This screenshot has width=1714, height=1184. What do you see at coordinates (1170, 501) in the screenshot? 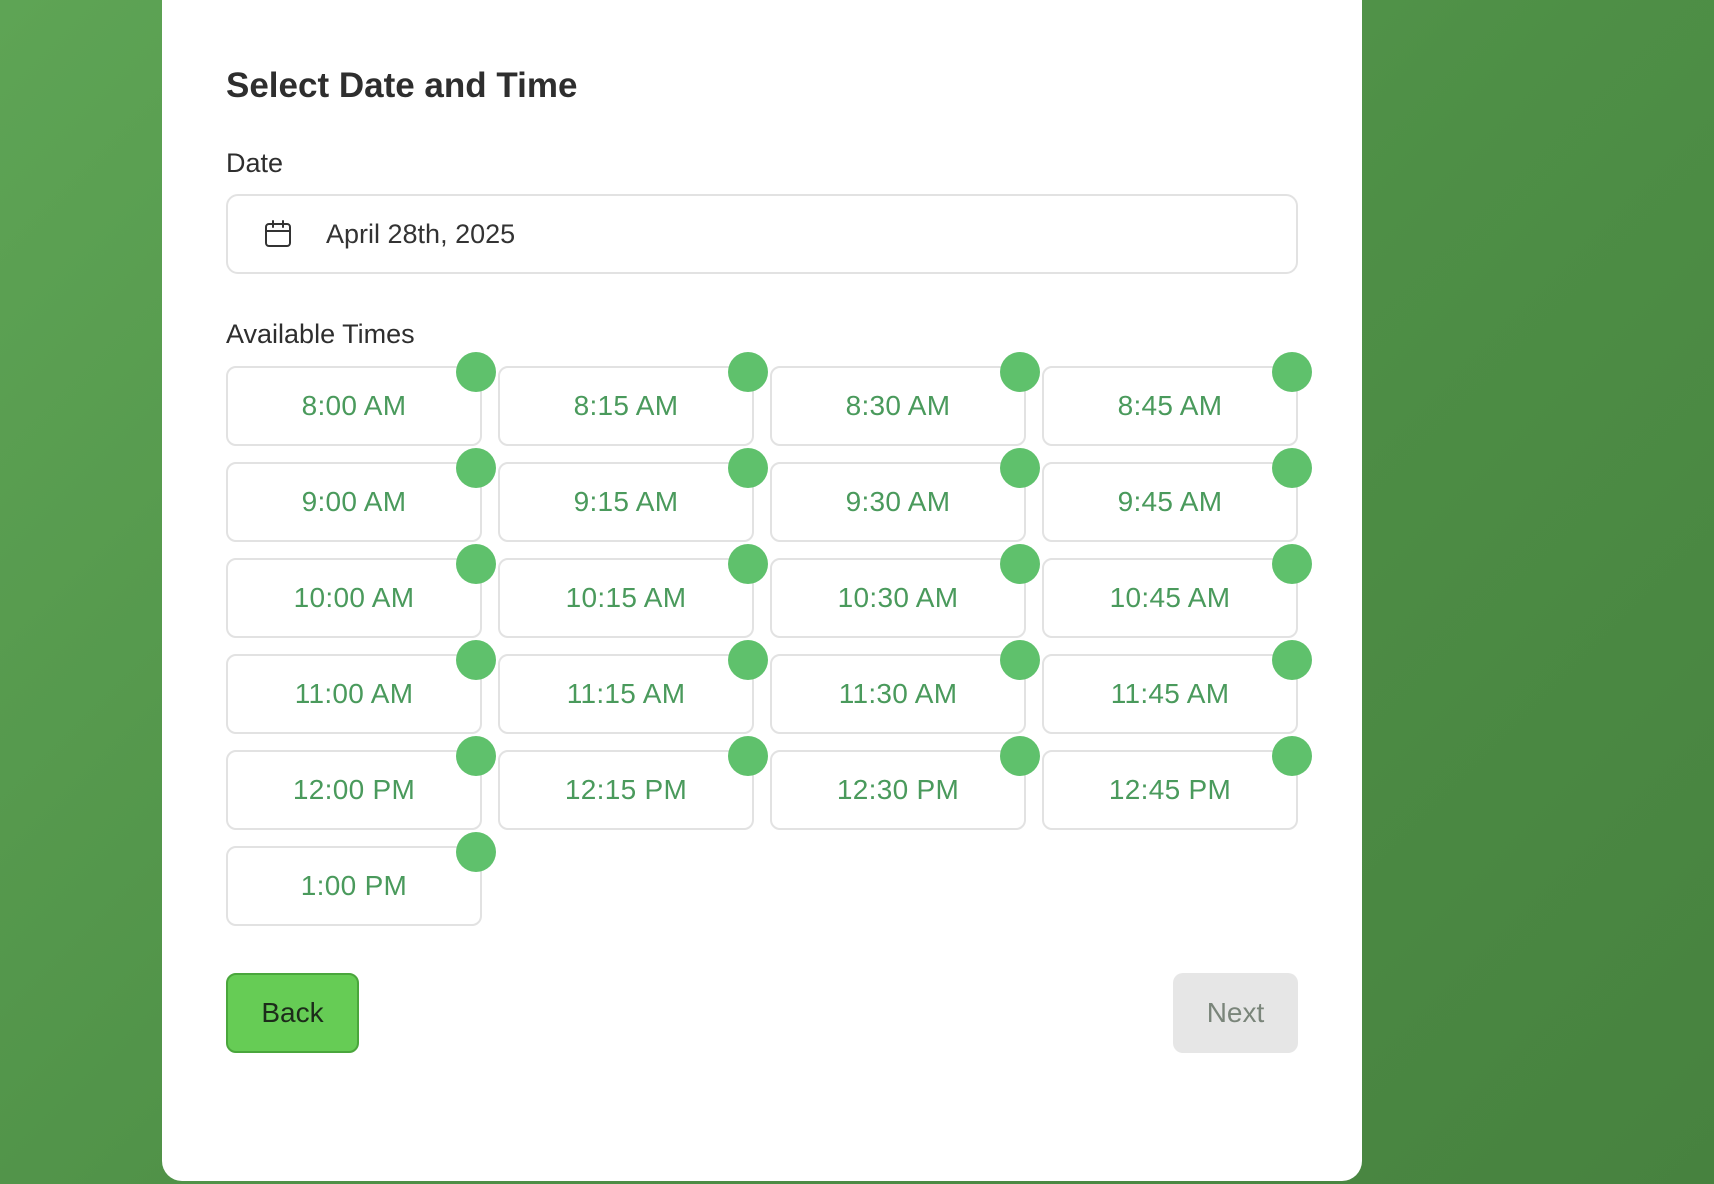
I see `time-slot-label: 9:45 AM` at bounding box center [1170, 501].